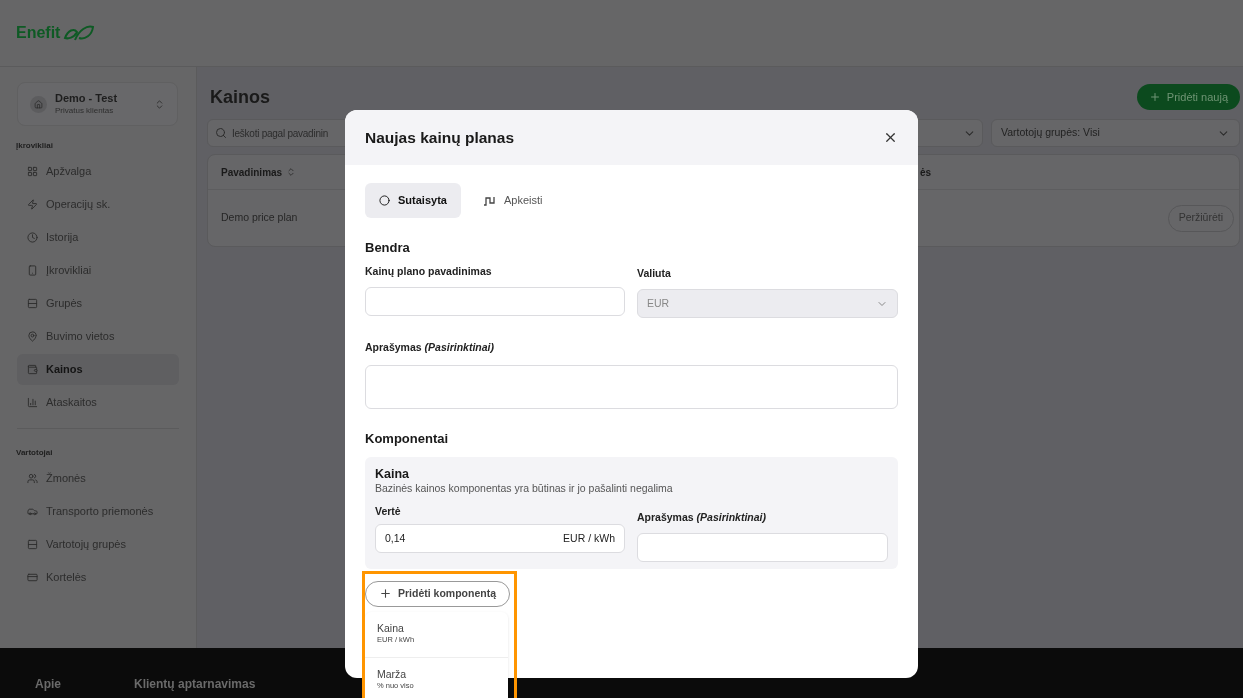  Describe the element at coordinates (48, 684) in the screenshot. I see `footer-link: Apie` at that location.